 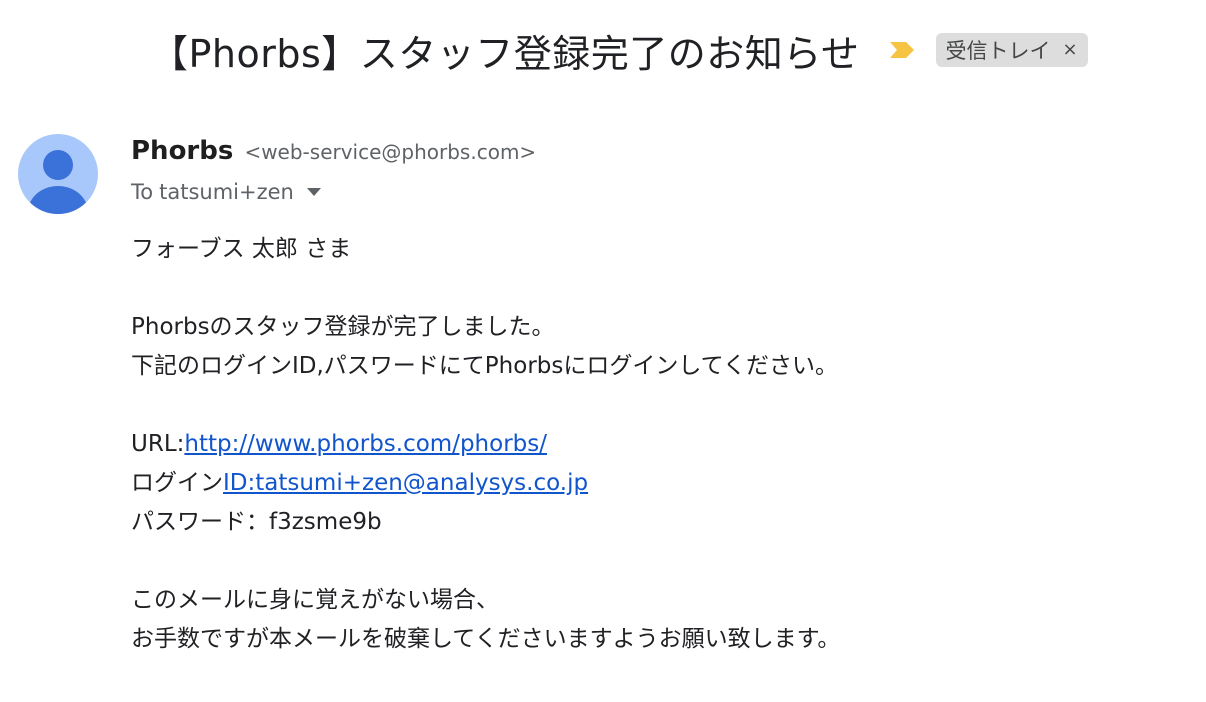 I want to click on sender-name: Phorbs, so click(x=182, y=151).